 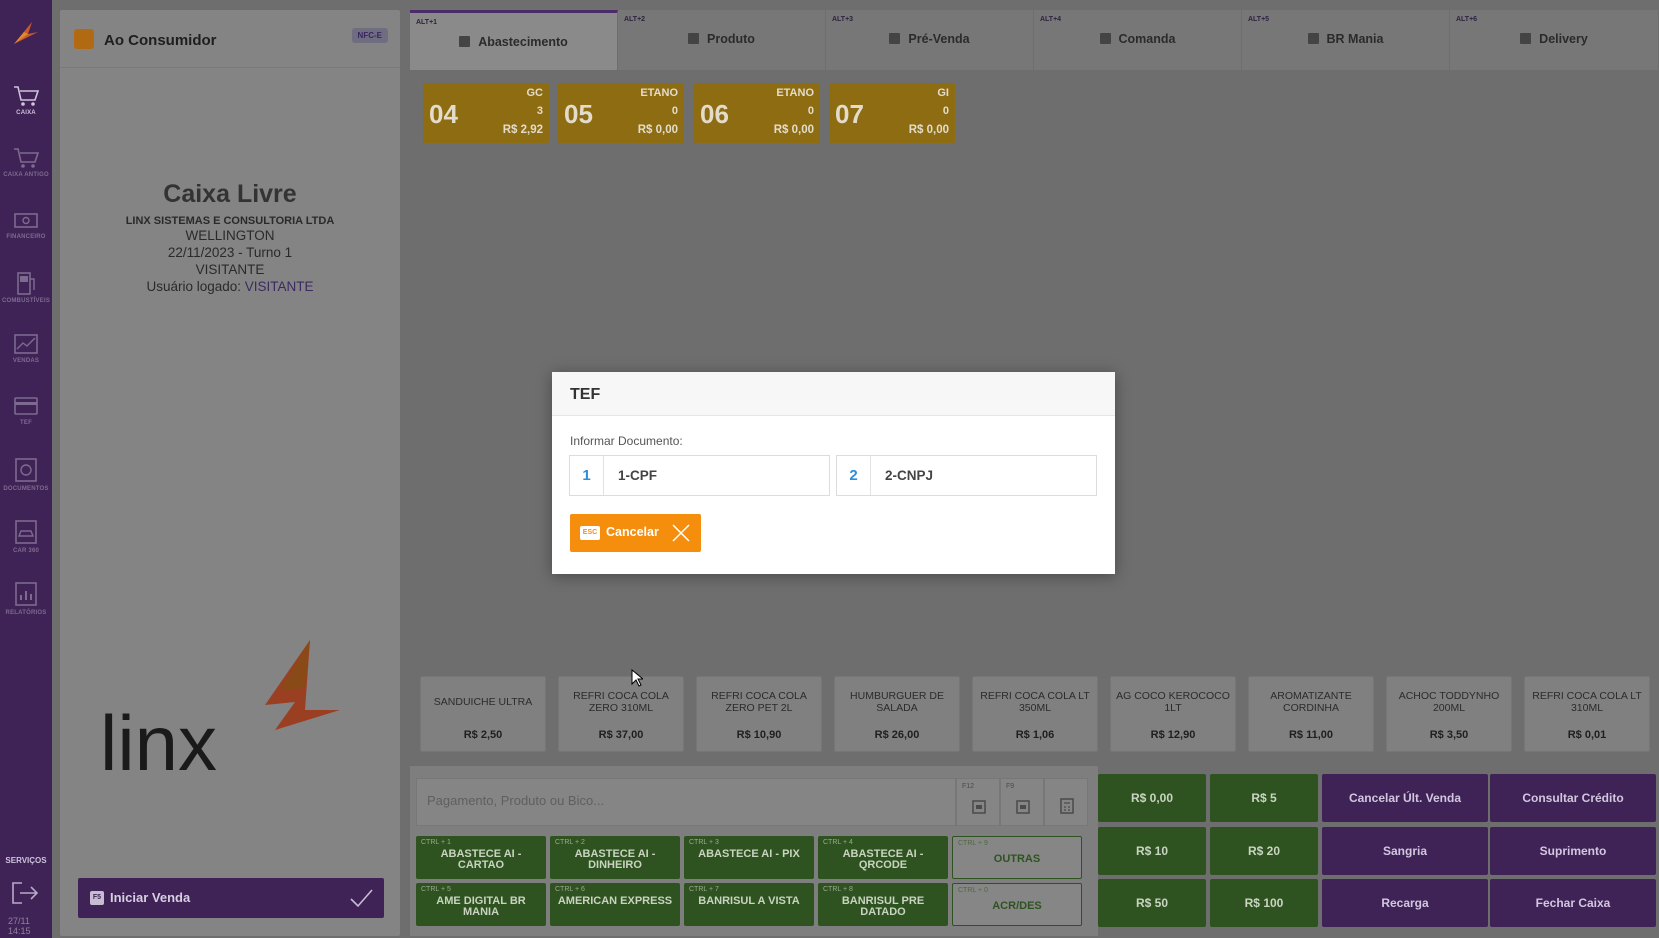 What do you see at coordinates (486, 113) in the screenshot?
I see `pump-tile-04: 04 GC 3 R$ 2,92` at bounding box center [486, 113].